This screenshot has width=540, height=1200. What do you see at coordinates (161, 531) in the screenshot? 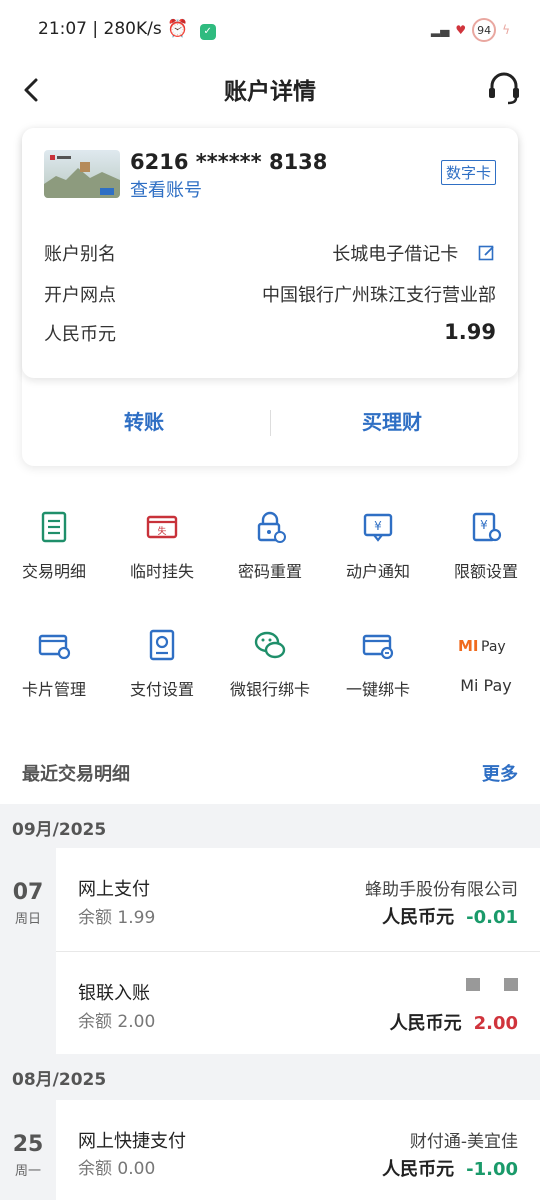
I see `svg-text: 失` at bounding box center [161, 531].